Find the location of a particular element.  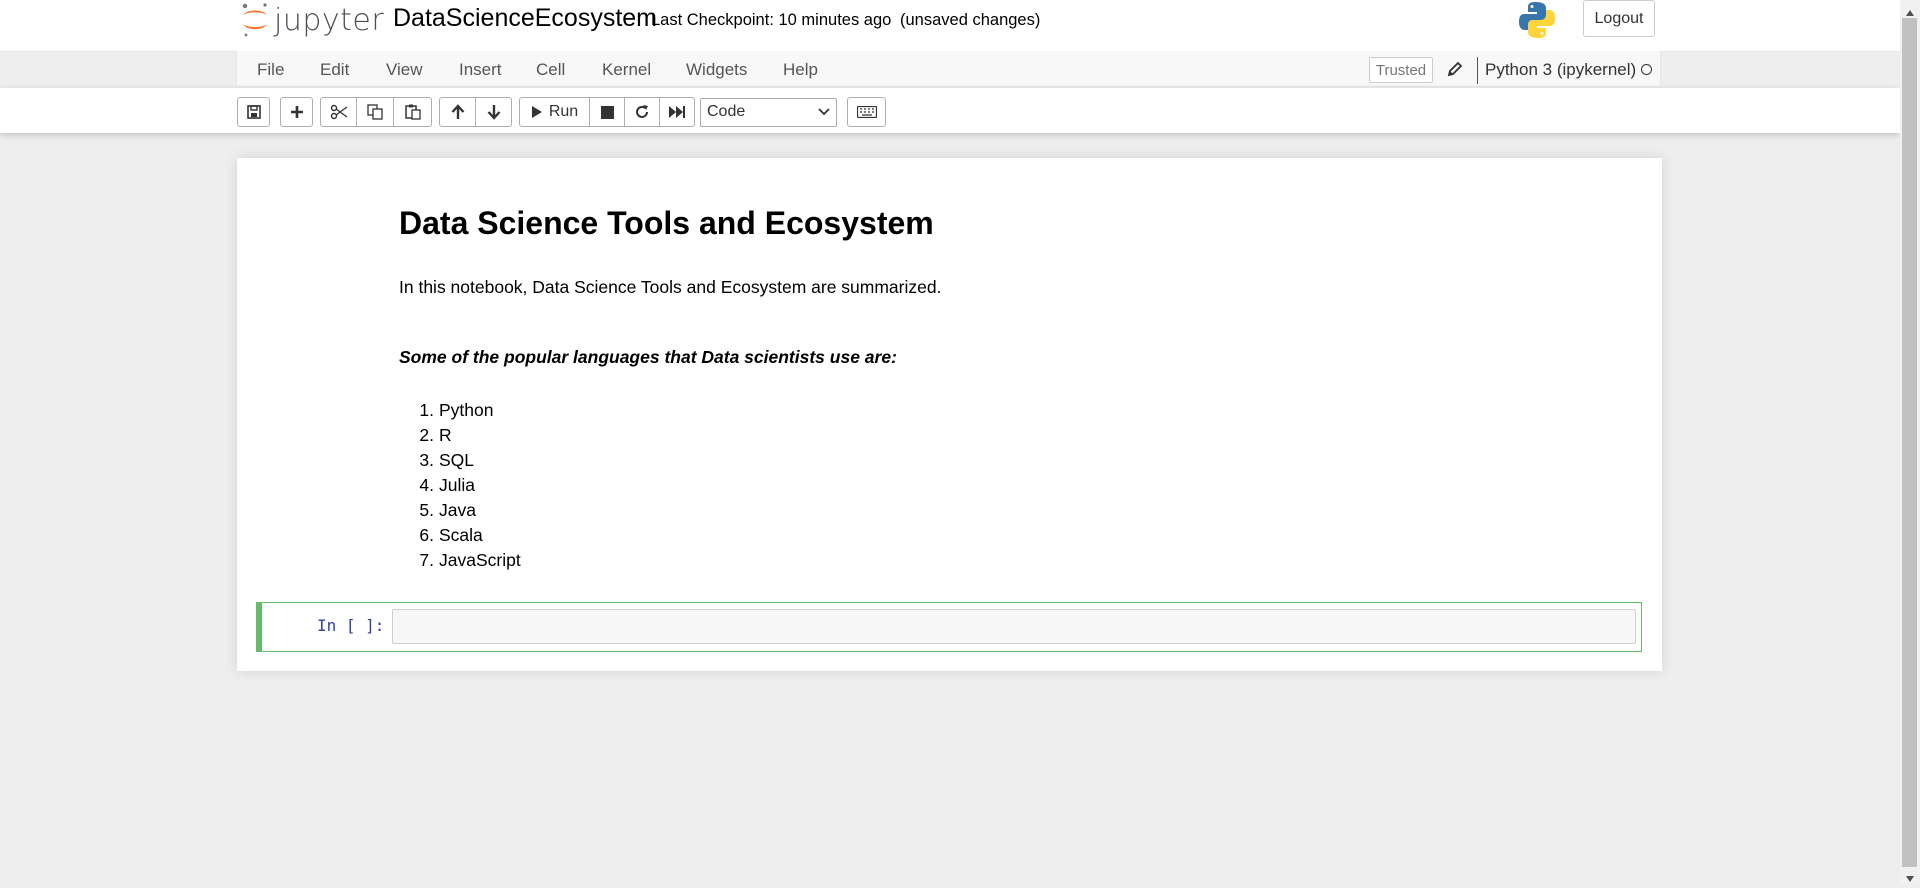

run-button: Run is located at coordinates (554, 112).